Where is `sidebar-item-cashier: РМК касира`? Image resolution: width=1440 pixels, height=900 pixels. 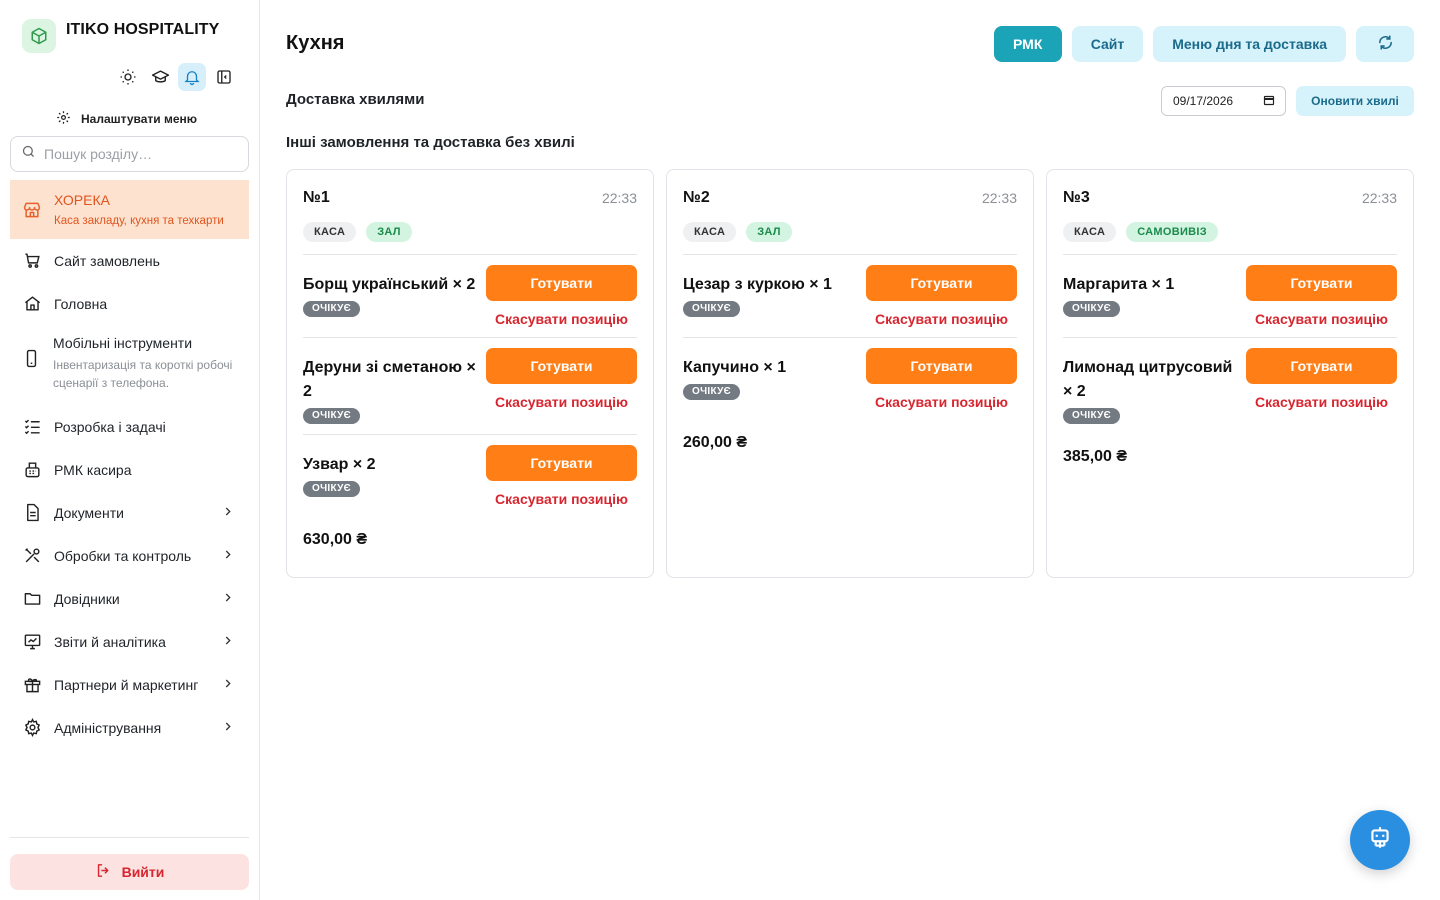 sidebar-item-cashier: РМК касира is located at coordinates (129, 469).